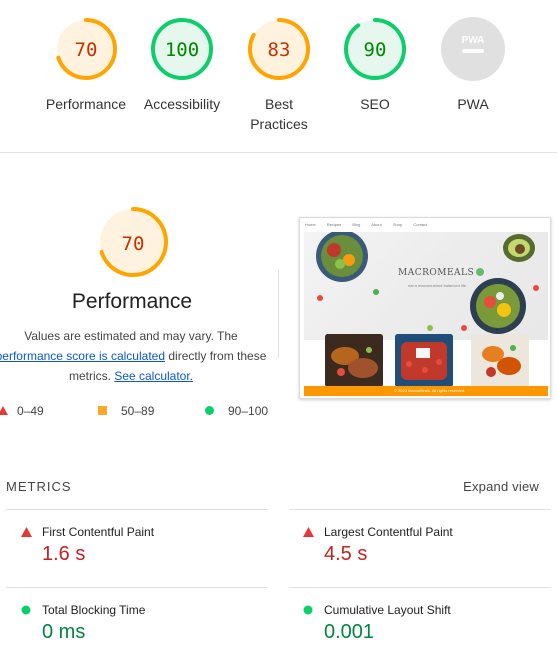 The width and height of the screenshot is (557, 662). Describe the element at coordinates (131, 336) in the screenshot. I see `note-text-before: Values are estimated and may vary. The` at that location.